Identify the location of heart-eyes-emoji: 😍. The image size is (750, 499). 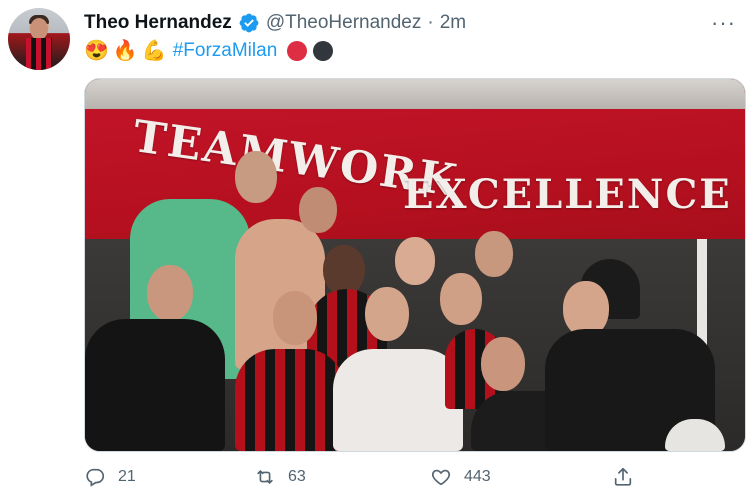
(96, 51).